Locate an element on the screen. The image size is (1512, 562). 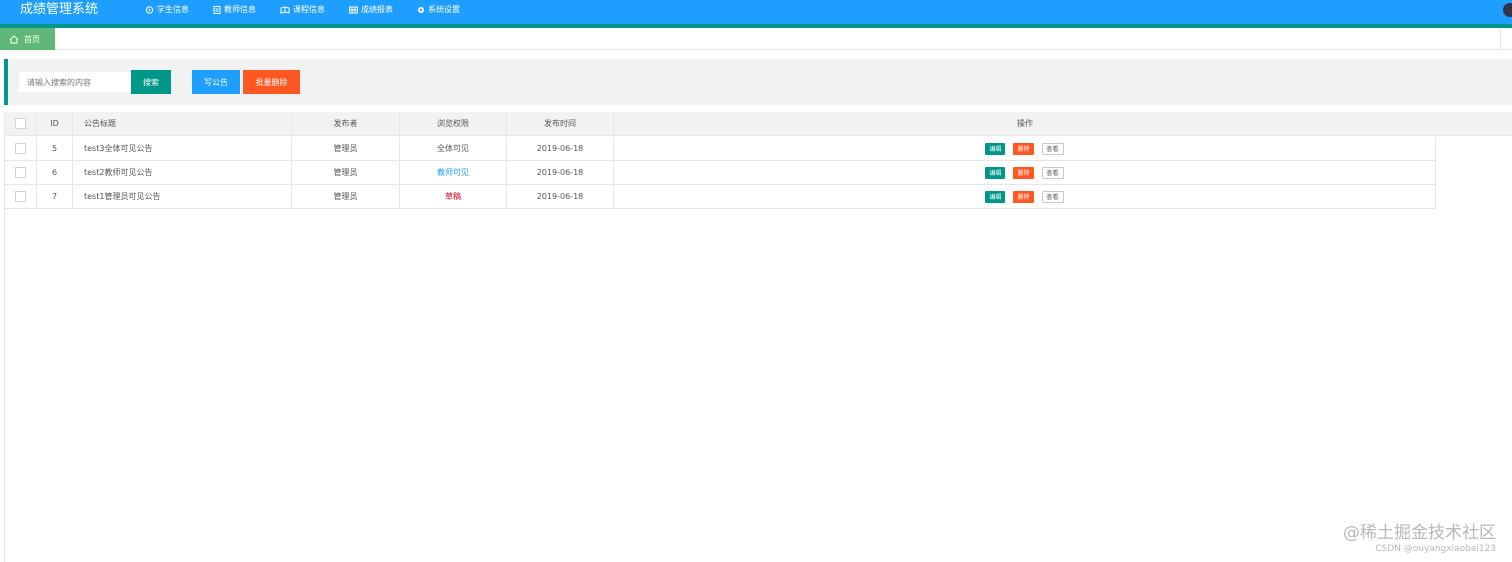
row-permission: 全体可见 is located at coordinates (453, 148).